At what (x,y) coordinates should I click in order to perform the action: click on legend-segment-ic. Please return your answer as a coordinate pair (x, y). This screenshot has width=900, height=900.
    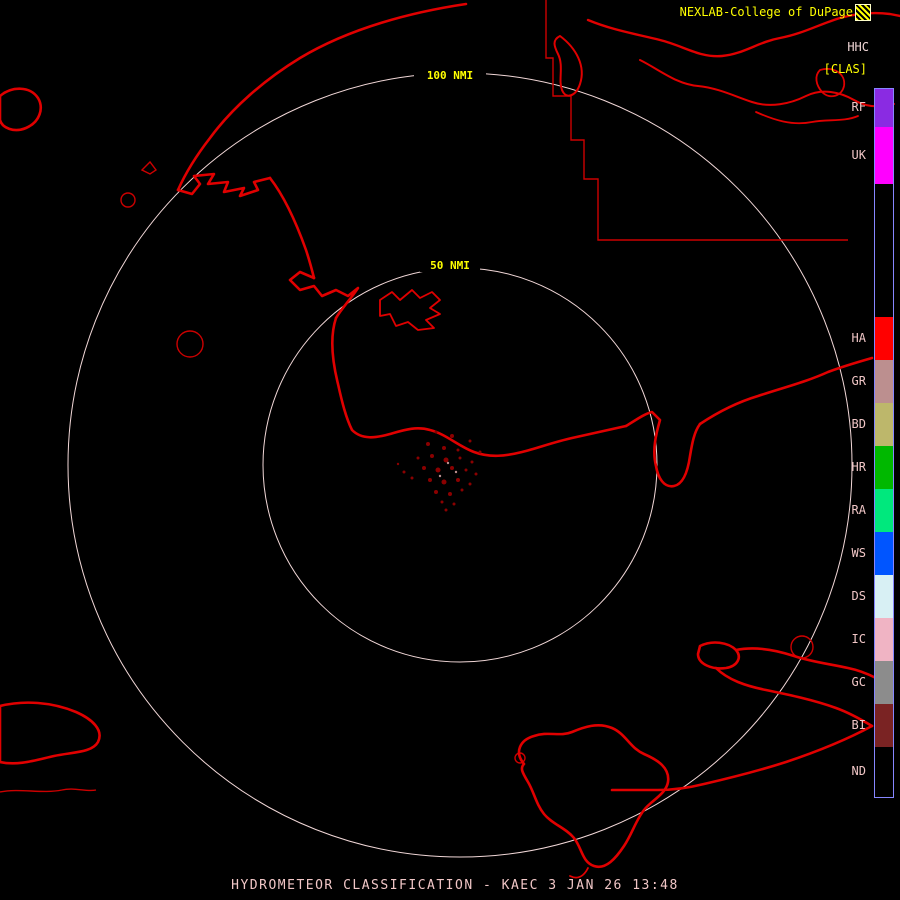
    Looking at the image, I should click on (884, 639).